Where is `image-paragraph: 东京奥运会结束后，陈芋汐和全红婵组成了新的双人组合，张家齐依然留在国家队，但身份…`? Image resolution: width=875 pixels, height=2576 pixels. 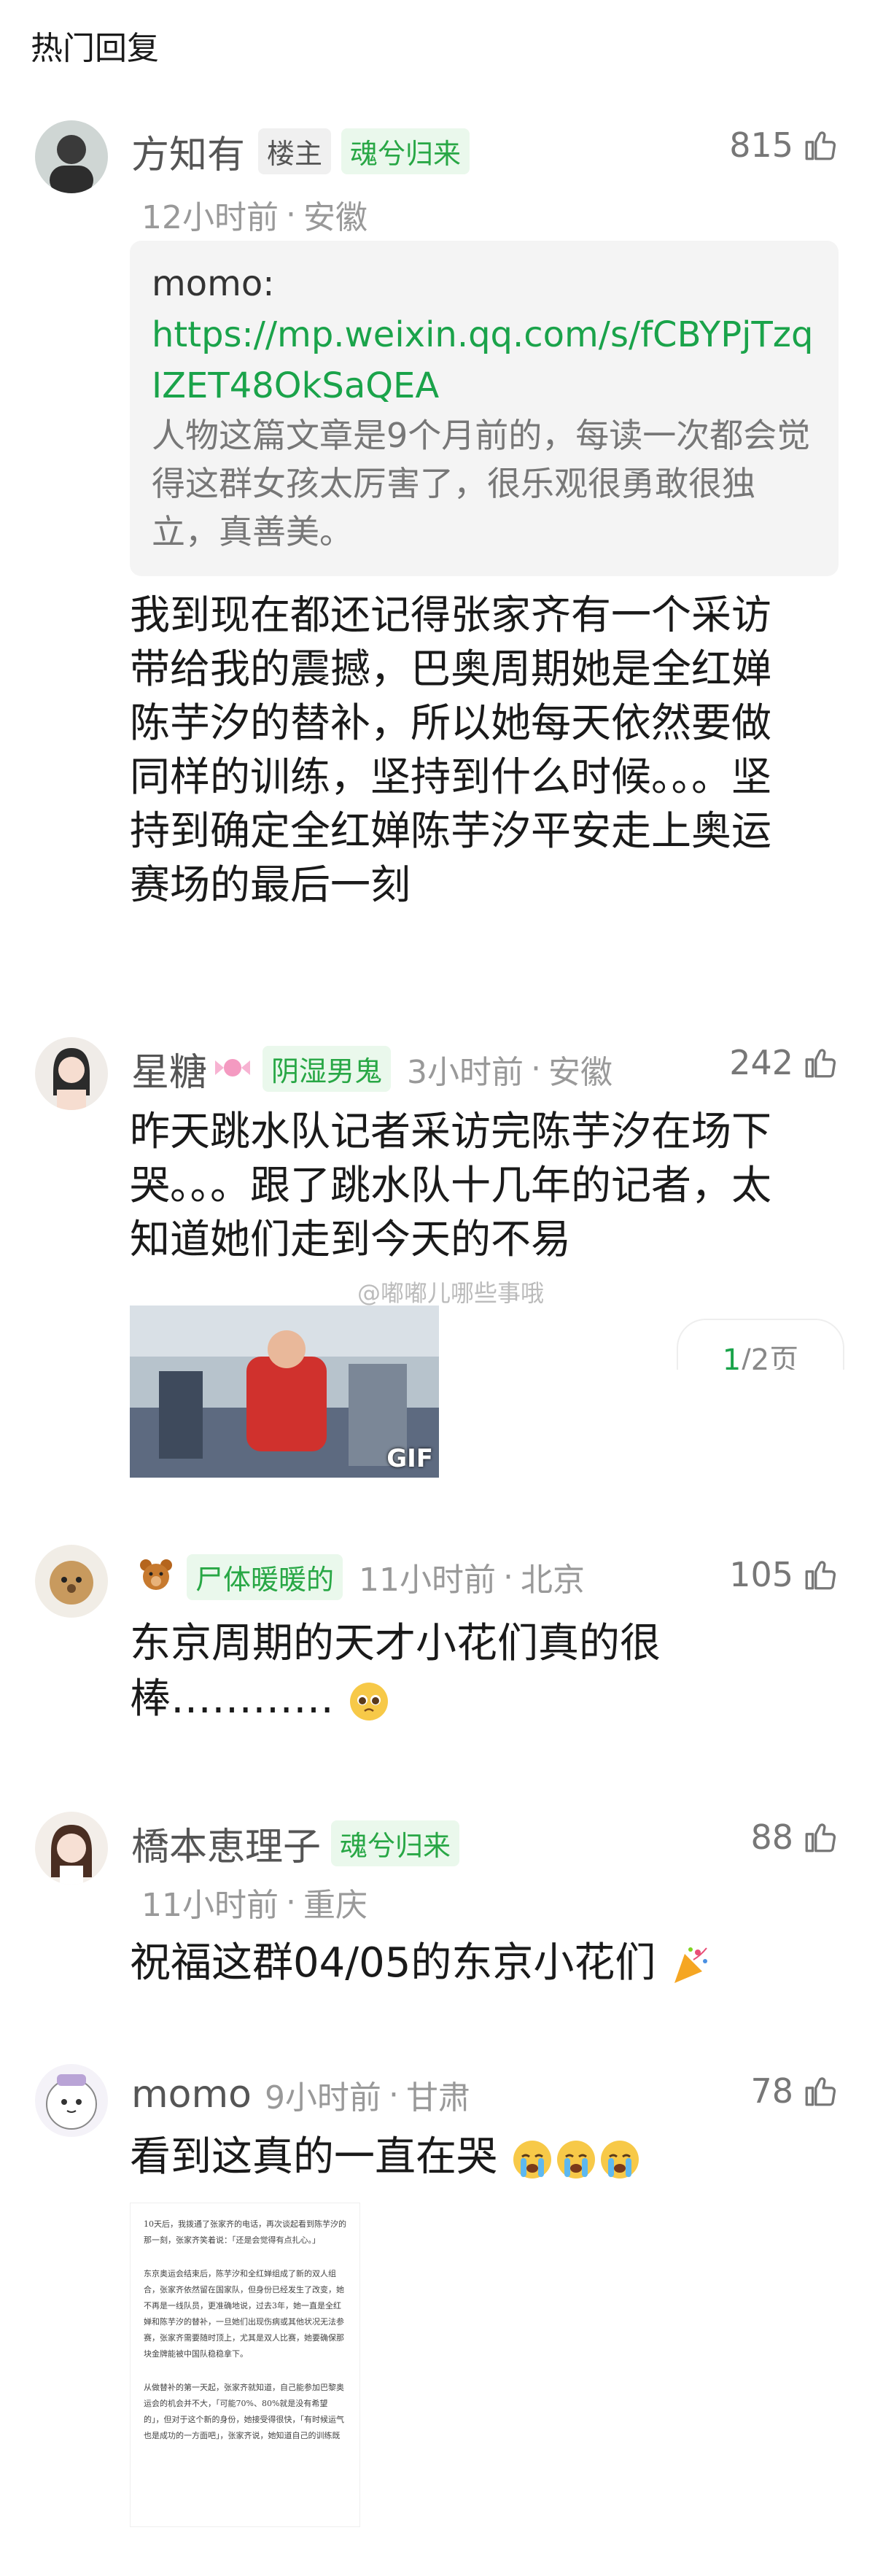 image-paragraph: 东京奥运会结束后，陈芋汐和全红婵组成了新的双人组合，张家齐依然留在国家队，但身份… is located at coordinates (244, 2314).